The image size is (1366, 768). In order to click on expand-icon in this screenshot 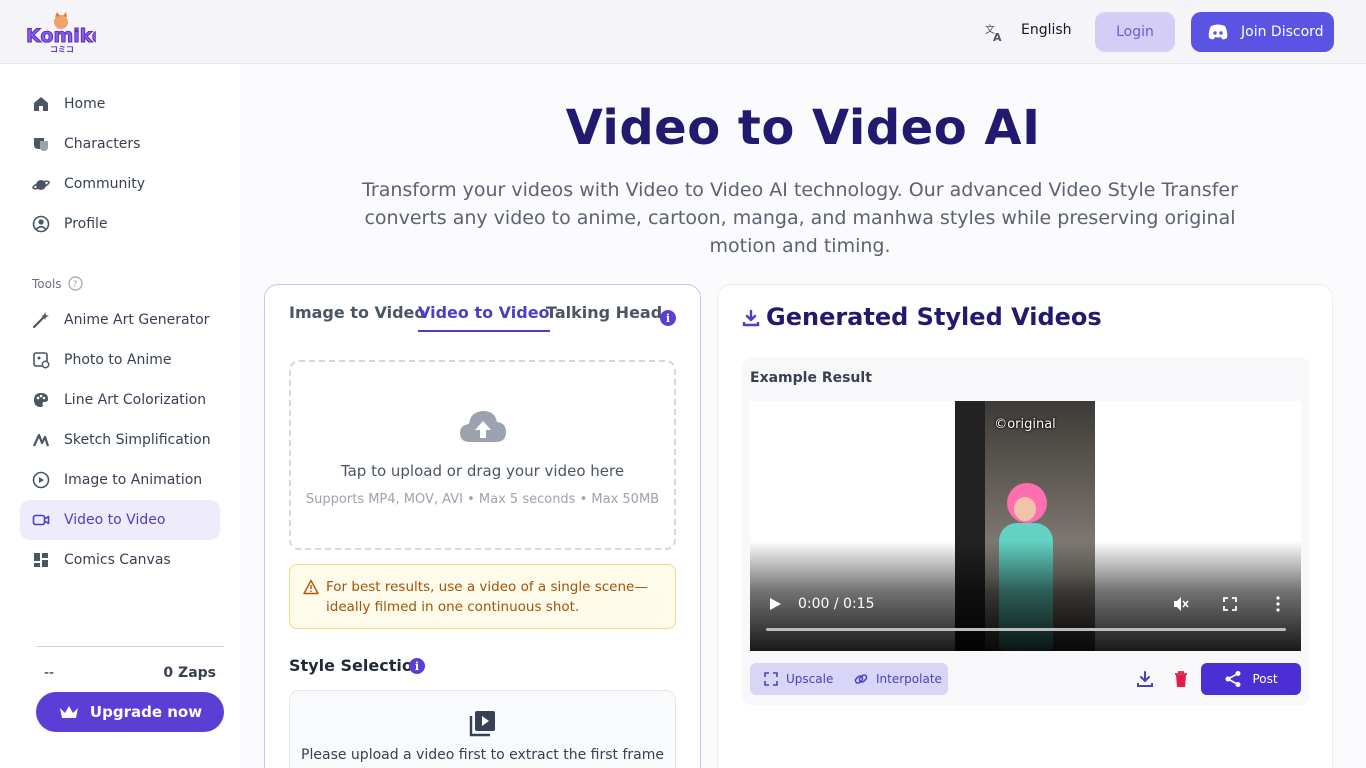, I will do `click(771, 679)`.